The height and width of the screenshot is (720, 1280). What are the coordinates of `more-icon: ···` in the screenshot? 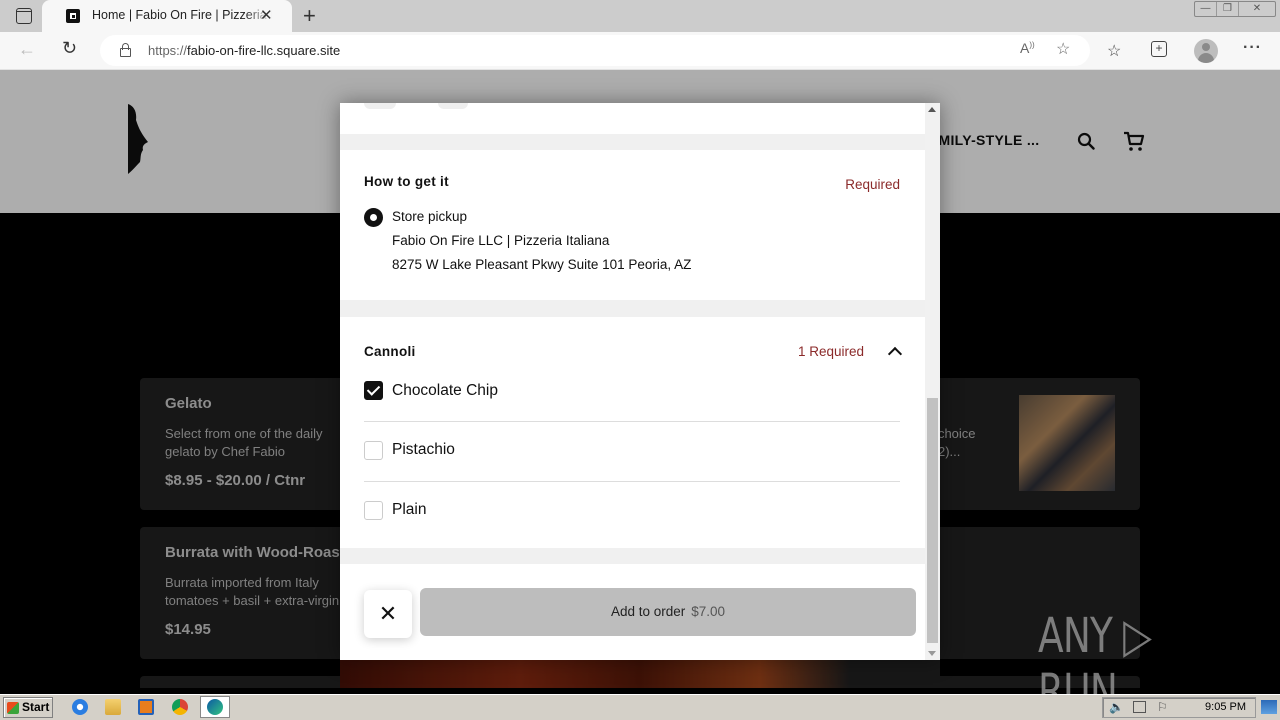 It's located at (1252, 48).